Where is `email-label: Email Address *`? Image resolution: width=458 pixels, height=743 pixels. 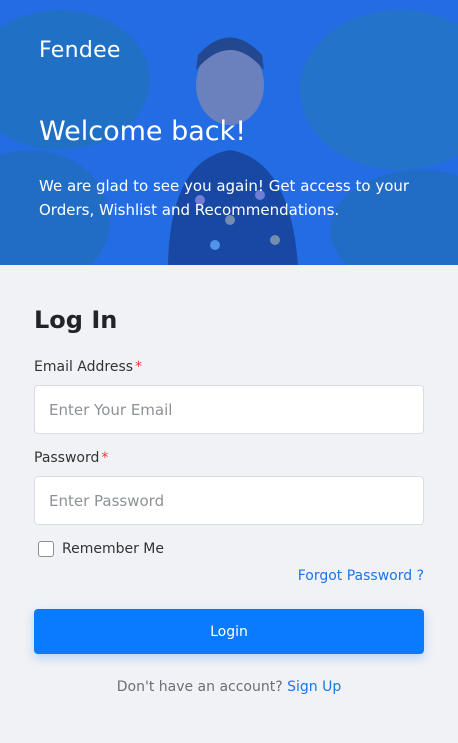 email-label: Email Address * is located at coordinates (88, 367).